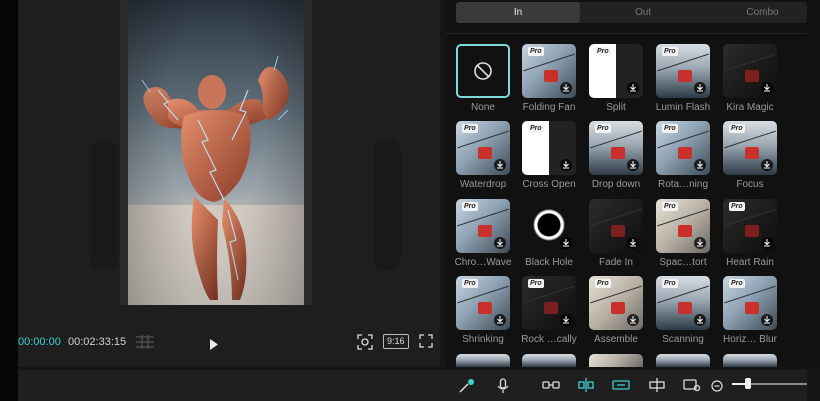  What do you see at coordinates (396, 341) in the screenshot?
I see `aspect-ratio-button: 9:16` at bounding box center [396, 341].